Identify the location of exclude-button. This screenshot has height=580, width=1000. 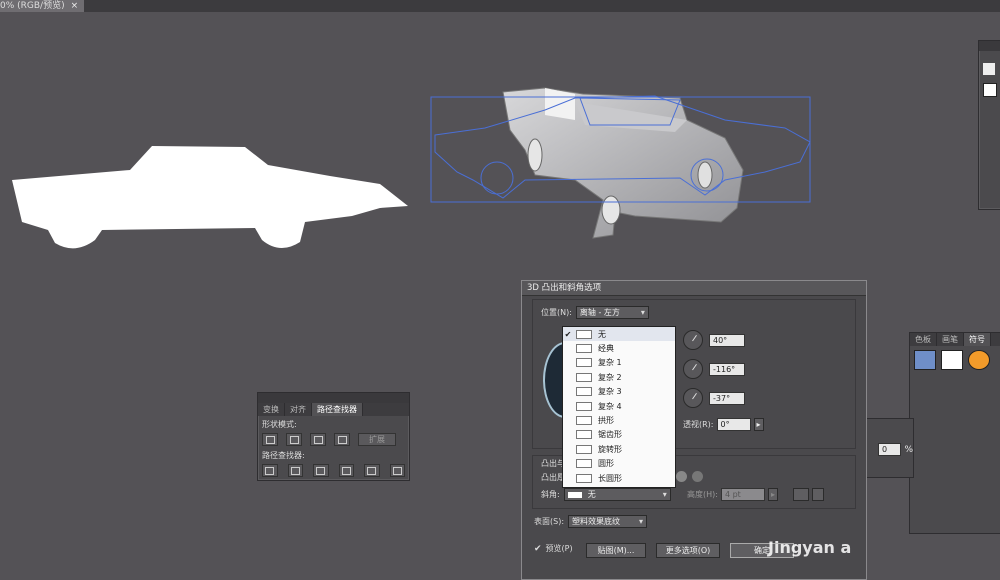
(342, 439).